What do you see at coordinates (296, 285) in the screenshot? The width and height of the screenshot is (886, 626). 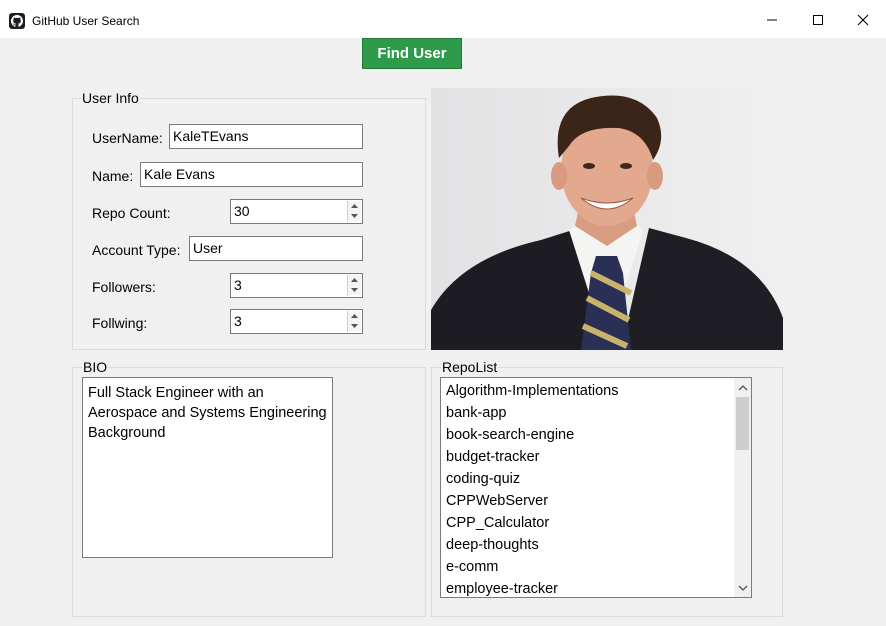 I see `followers-stepper: 3` at bounding box center [296, 285].